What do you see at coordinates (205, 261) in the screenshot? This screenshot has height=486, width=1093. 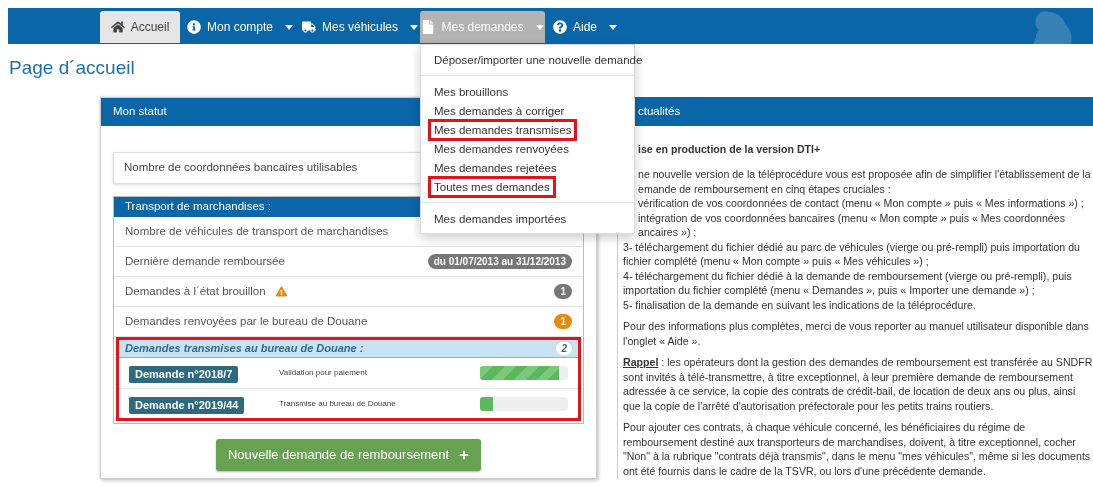 I see `row-label: Dernière demande remboursée` at bounding box center [205, 261].